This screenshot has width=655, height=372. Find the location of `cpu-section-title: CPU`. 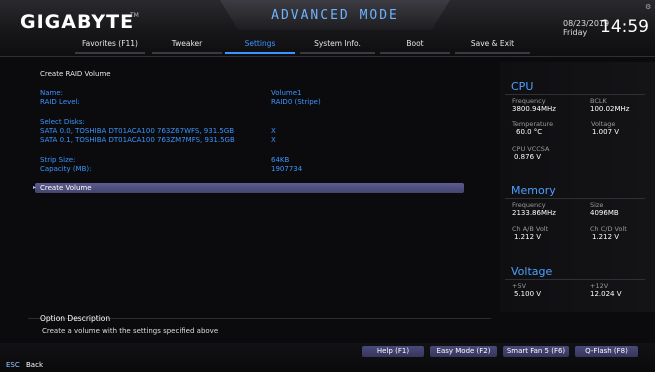

cpu-section-title: CPU is located at coordinates (522, 86).